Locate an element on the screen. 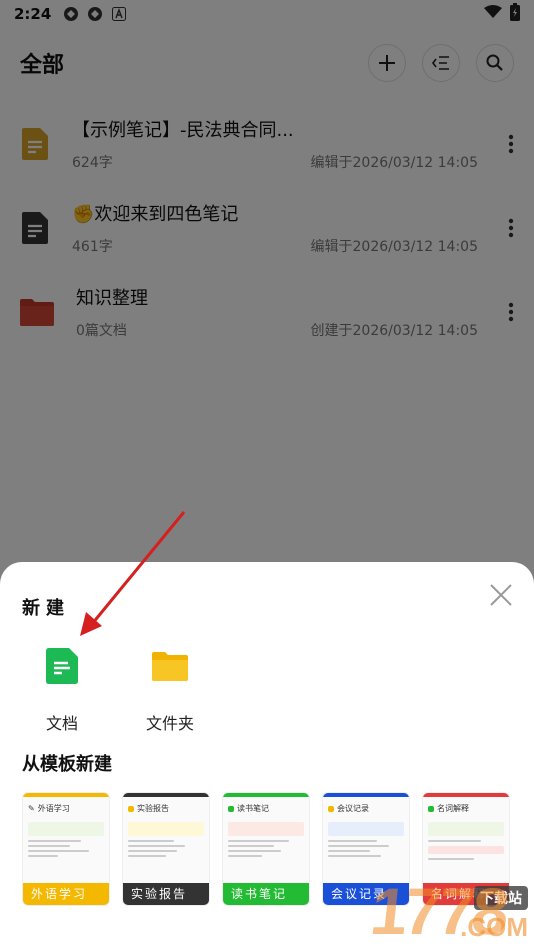 This screenshot has width=534, height=950. tree-icon is located at coordinates (431, 808).